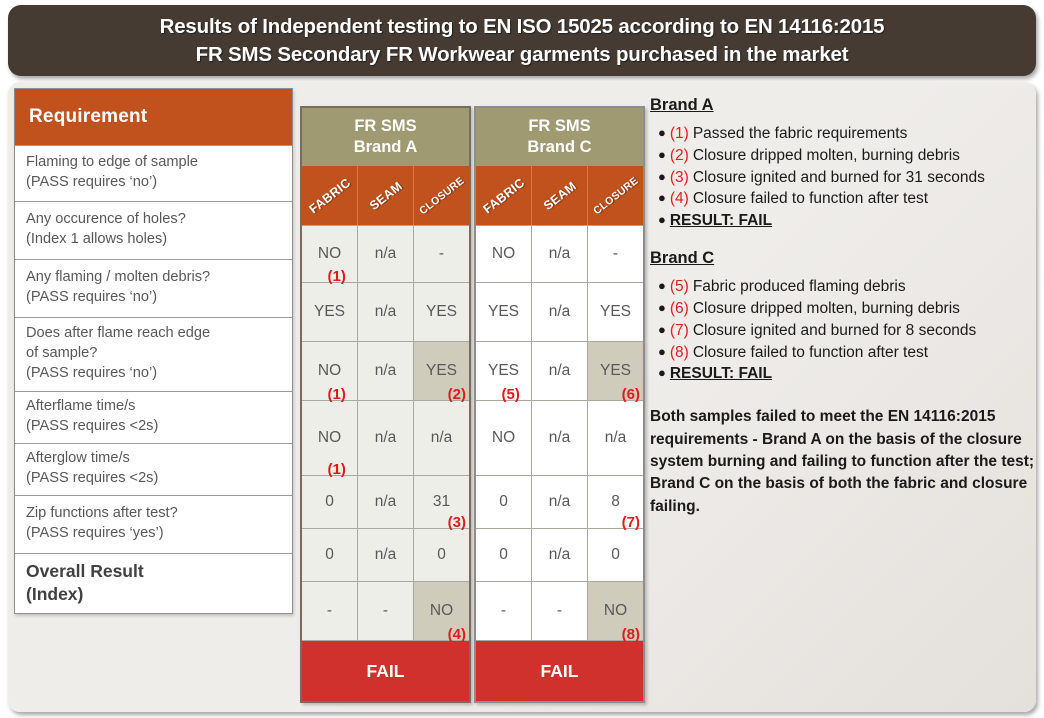 The height and width of the screenshot is (718, 1044). I want to click on table-cell-closure: 8 (7), so click(615, 503).